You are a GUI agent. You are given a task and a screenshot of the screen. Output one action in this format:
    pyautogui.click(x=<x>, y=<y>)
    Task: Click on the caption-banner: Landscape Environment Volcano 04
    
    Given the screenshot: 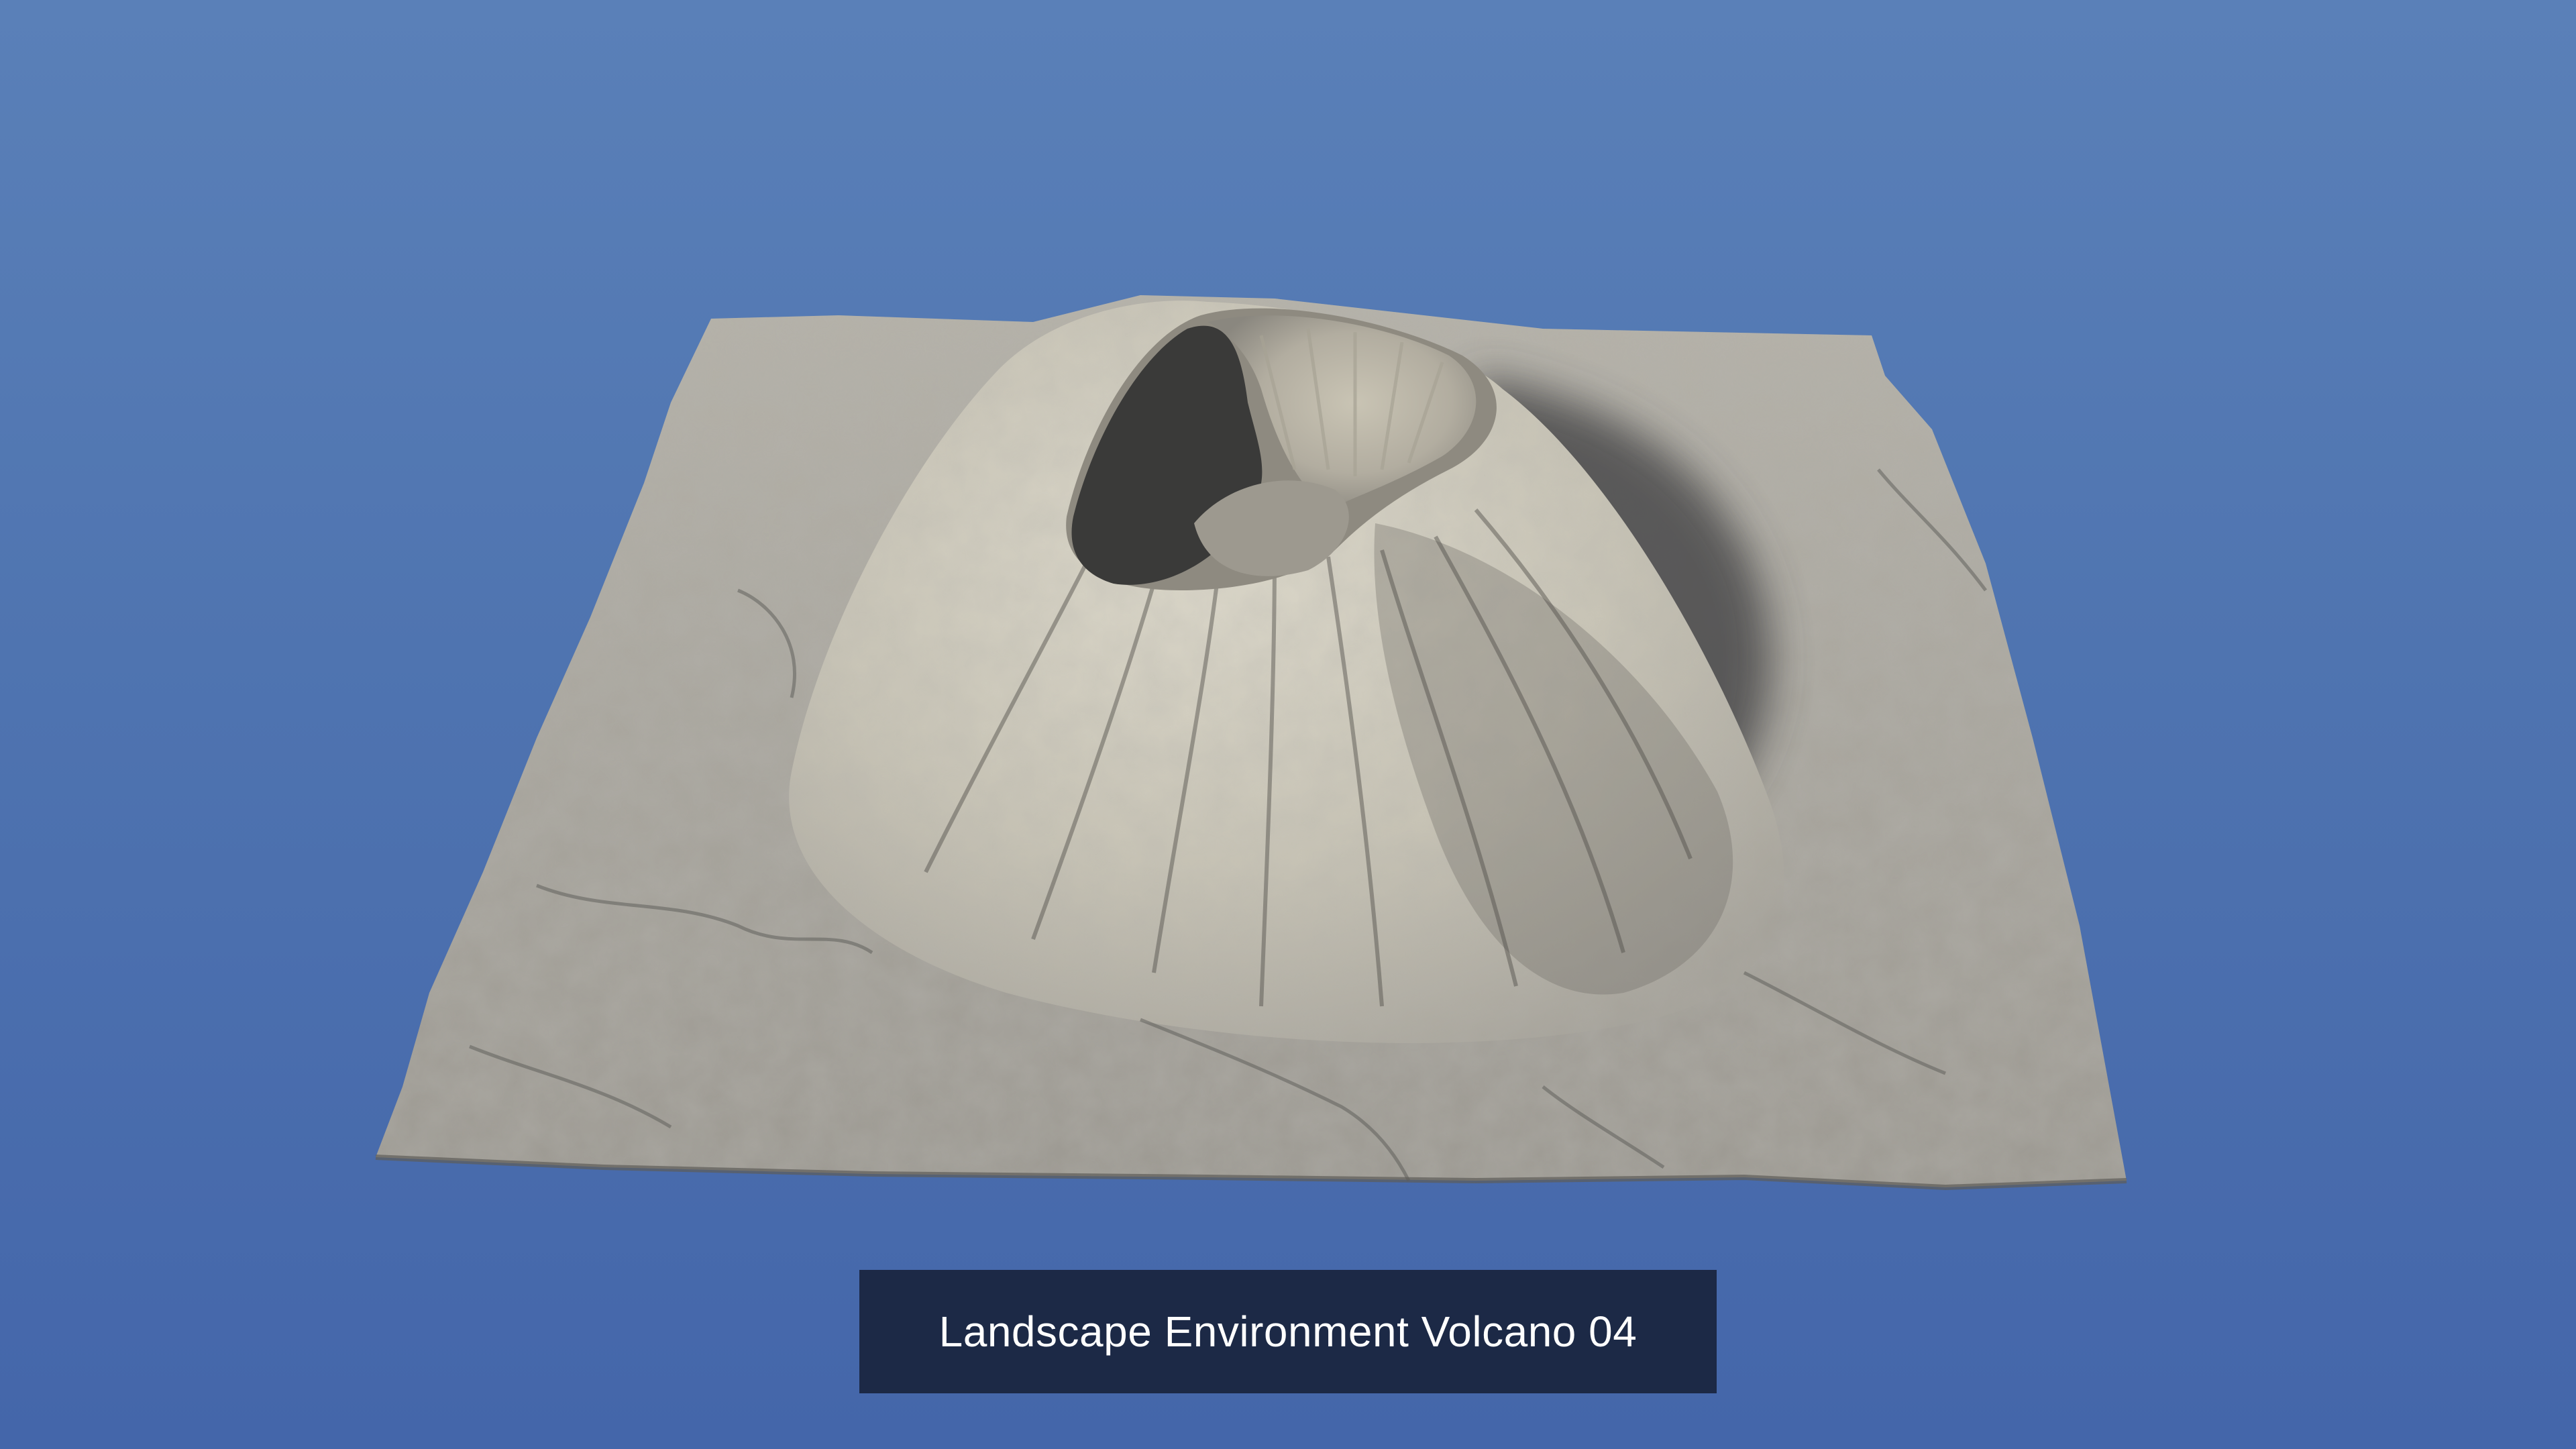 What is the action you would take?
    pyautogui.click(x=1288, y=1331)
    